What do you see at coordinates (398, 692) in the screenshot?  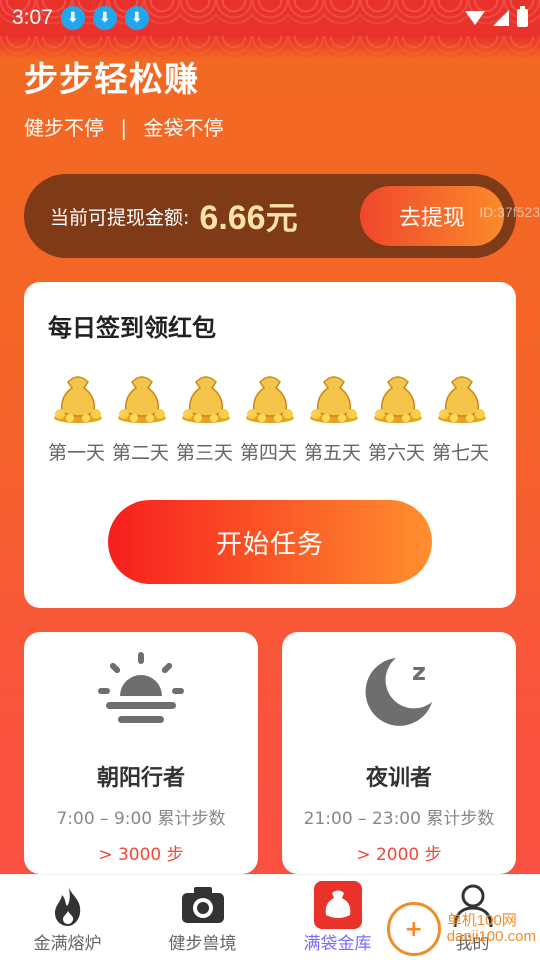 I see `moon-sleep-icon: z` at bounding box center [398, 692].